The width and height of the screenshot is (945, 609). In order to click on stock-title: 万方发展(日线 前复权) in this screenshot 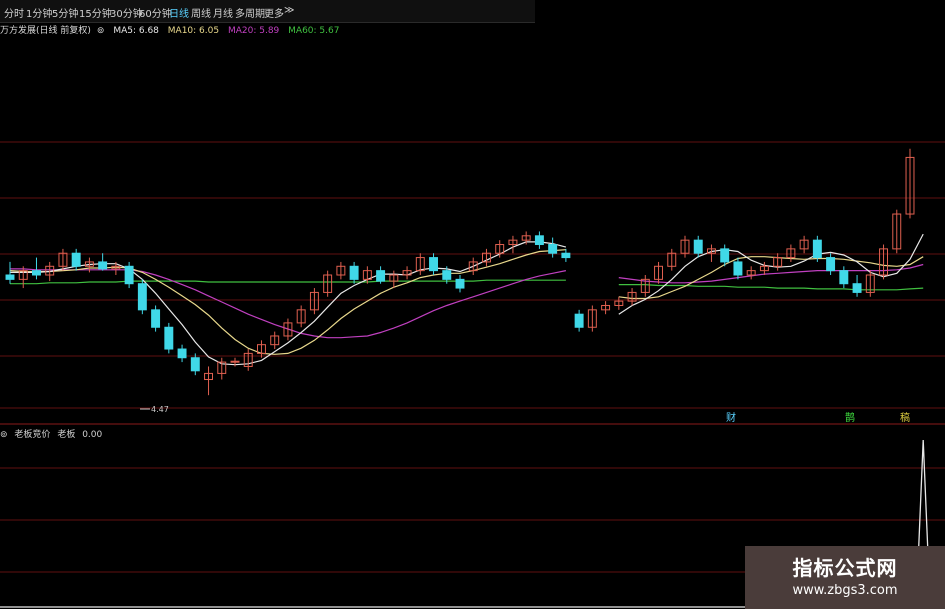, I will do `click(45, 31)`.